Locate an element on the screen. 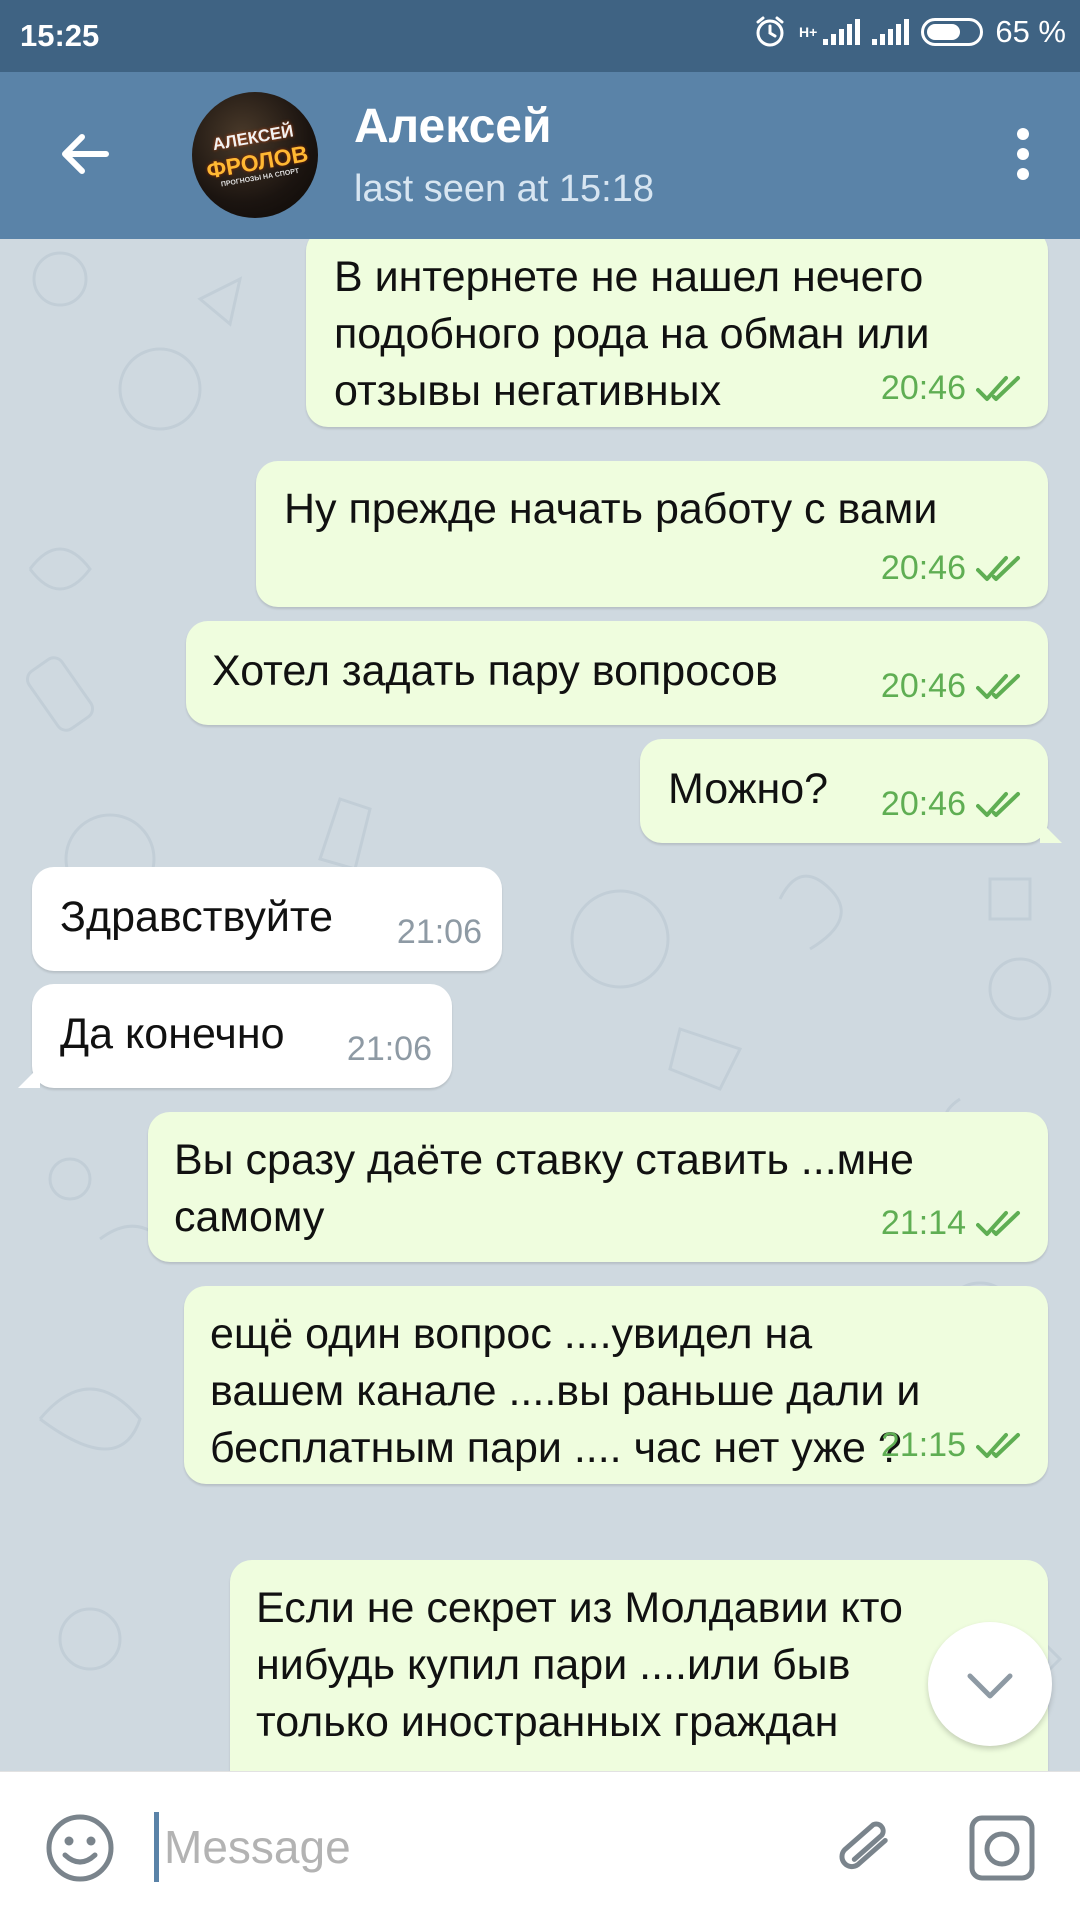 The height and width of the screenshot is (1920, 1080). message-bubble-outgoing: Ну прежде начать работу с вами 20:46 is located at coordinates (652, 534).